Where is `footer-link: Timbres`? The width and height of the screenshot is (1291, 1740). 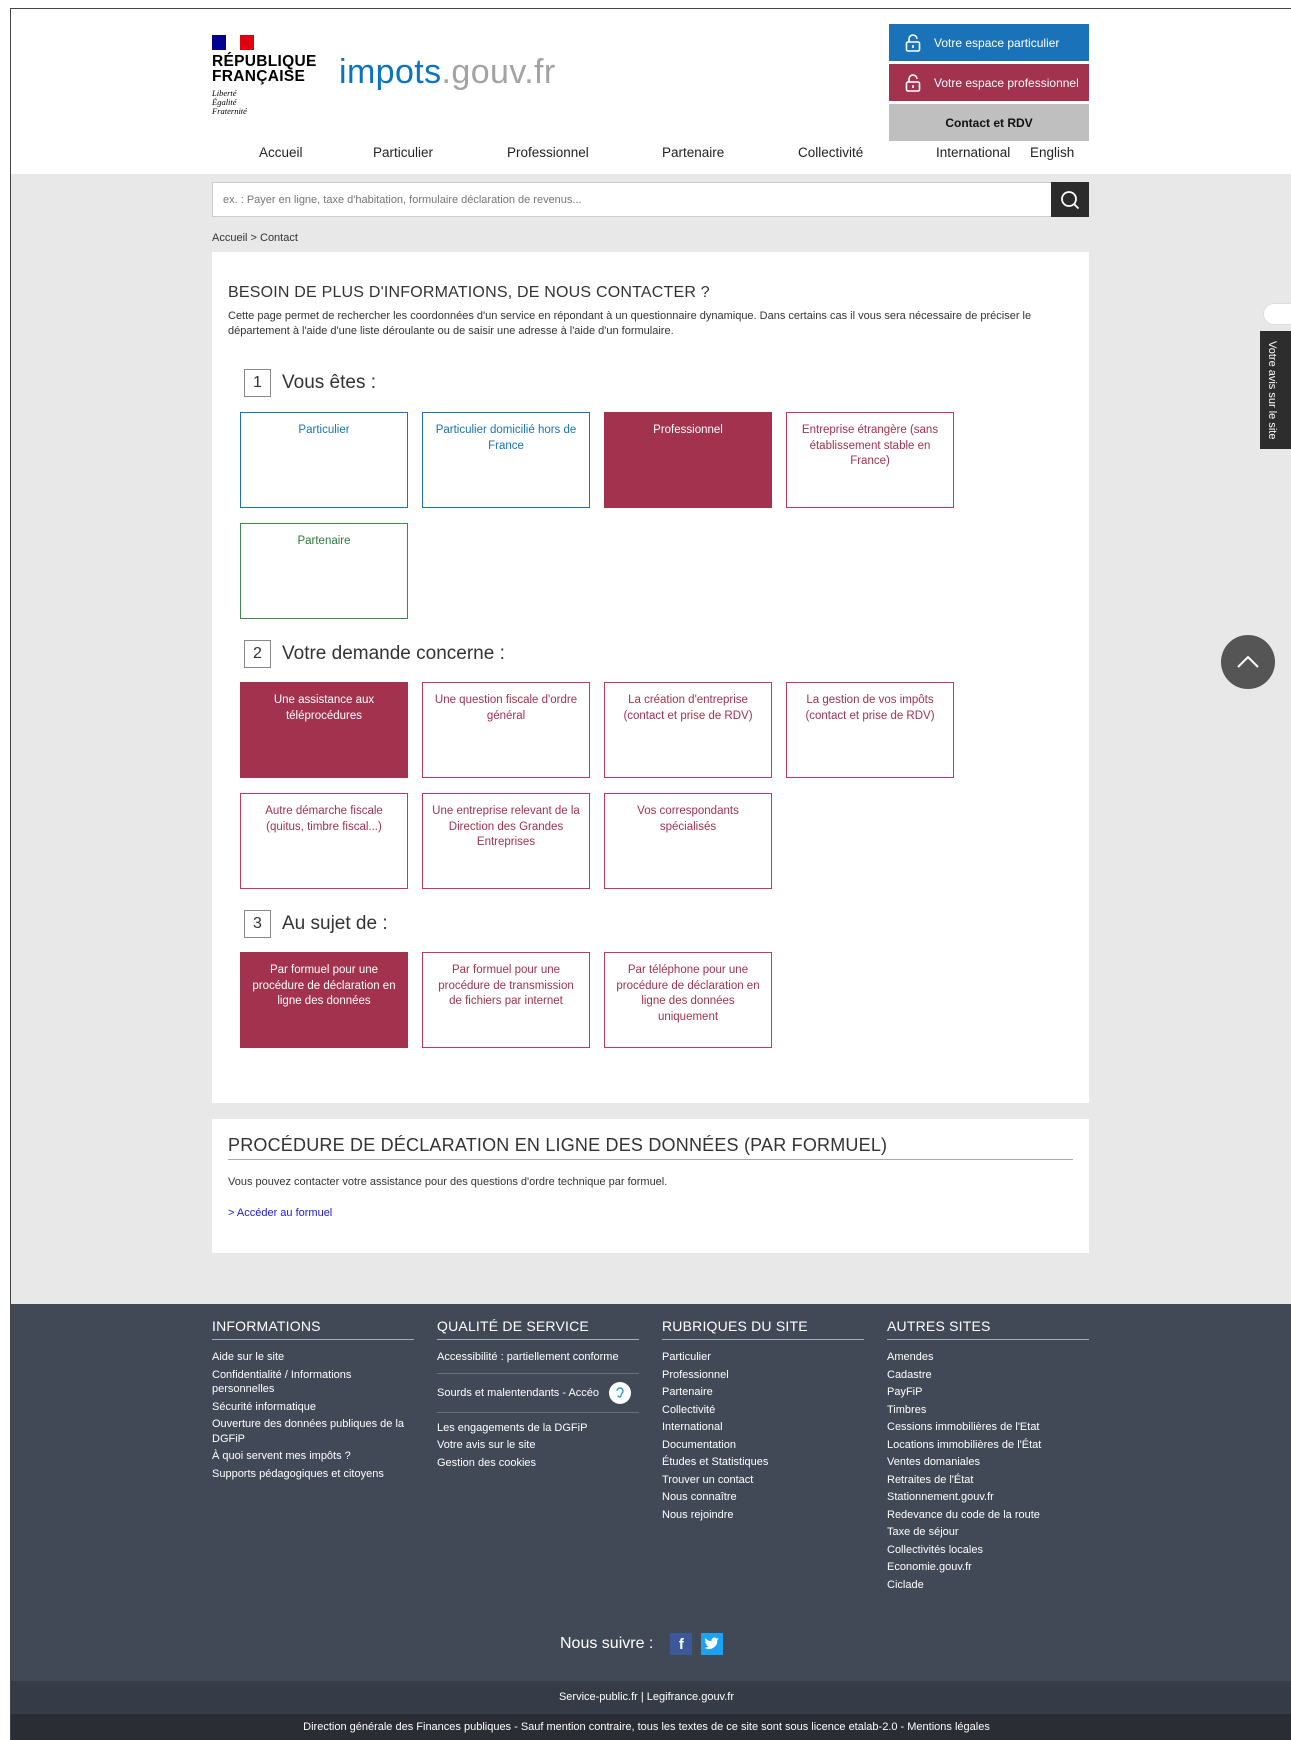 footer-link: Timbres is located at coordinates (988, 1410).